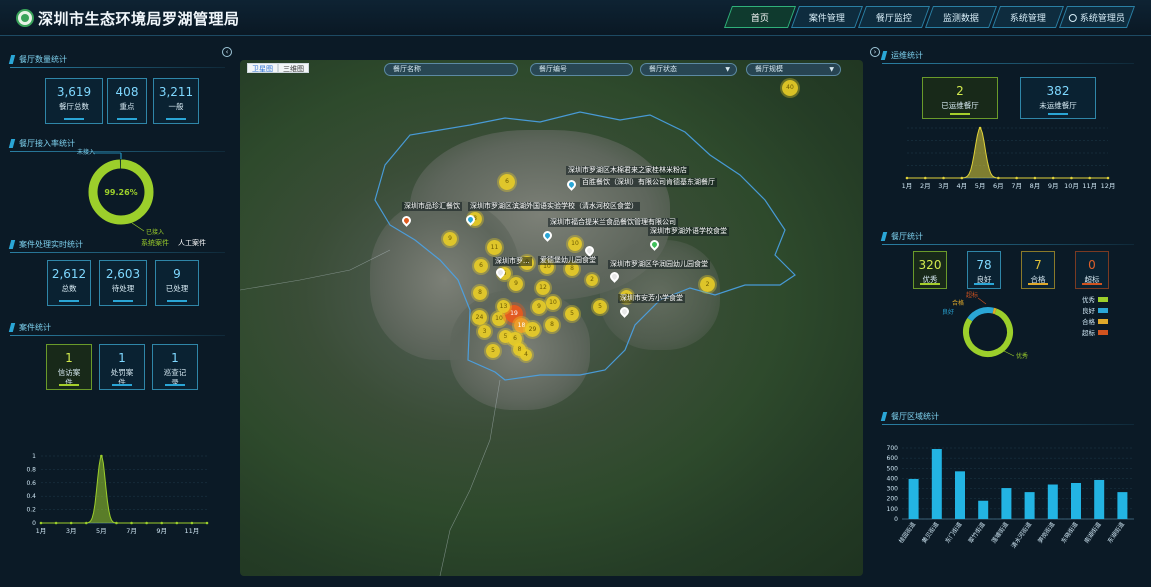 This screenshot has height=587, width=1151. What do you see at coordinates (1007, 56) in the screenshot?
I see `section-header-ops: 运维统计` at bounding box center [1007, 56].